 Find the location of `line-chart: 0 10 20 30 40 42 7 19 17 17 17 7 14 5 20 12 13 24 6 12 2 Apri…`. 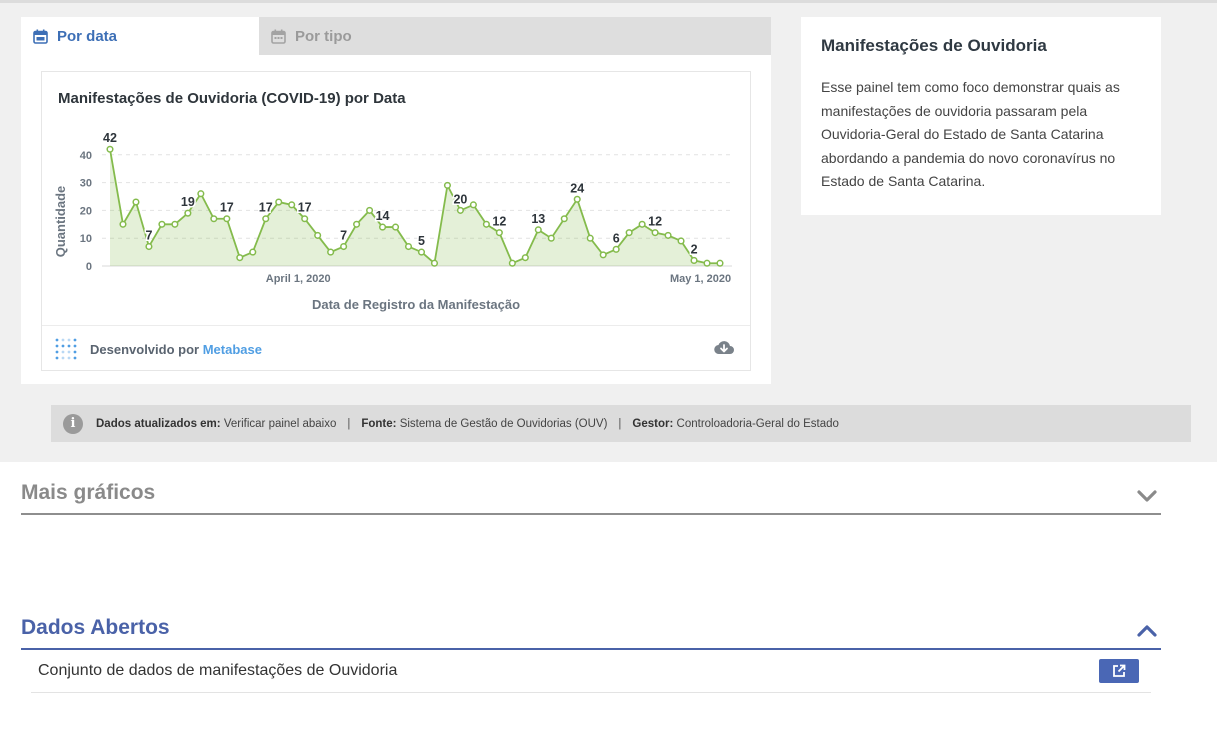

line-chart: 0 10 20 30 40 42 7 19 17 17 17 7 14 5 20 12 13 24 6 12 2 Apri… is located at coordinates (392, 221).